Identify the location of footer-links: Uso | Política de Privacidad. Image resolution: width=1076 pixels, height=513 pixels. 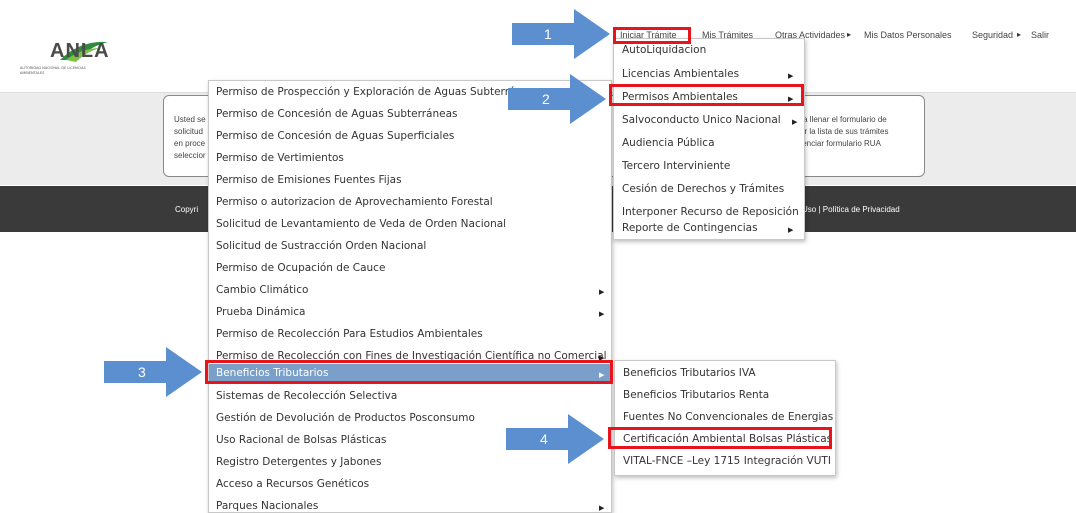
(851, 209).